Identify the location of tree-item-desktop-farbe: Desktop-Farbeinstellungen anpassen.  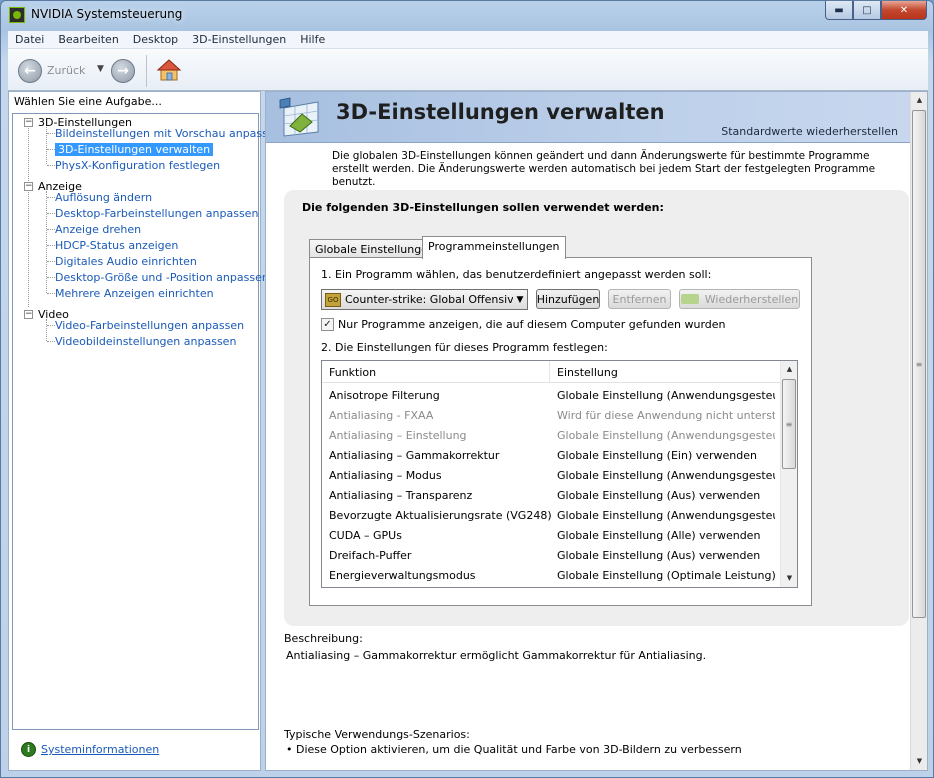
(156, 213).